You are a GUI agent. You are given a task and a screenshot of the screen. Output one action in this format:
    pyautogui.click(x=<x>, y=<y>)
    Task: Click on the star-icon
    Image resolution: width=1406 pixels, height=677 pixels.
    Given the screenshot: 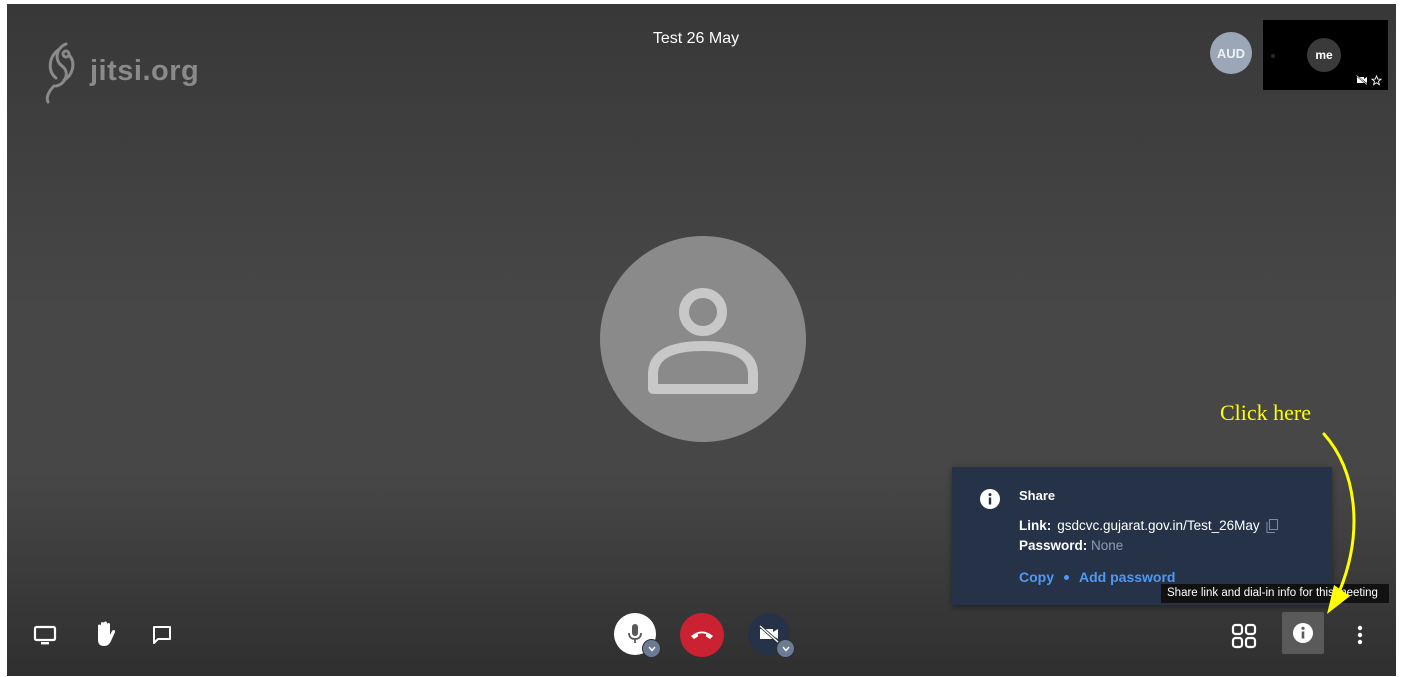 What is the action you would take?
    pyautogui.click(x=1376, y=80)
    